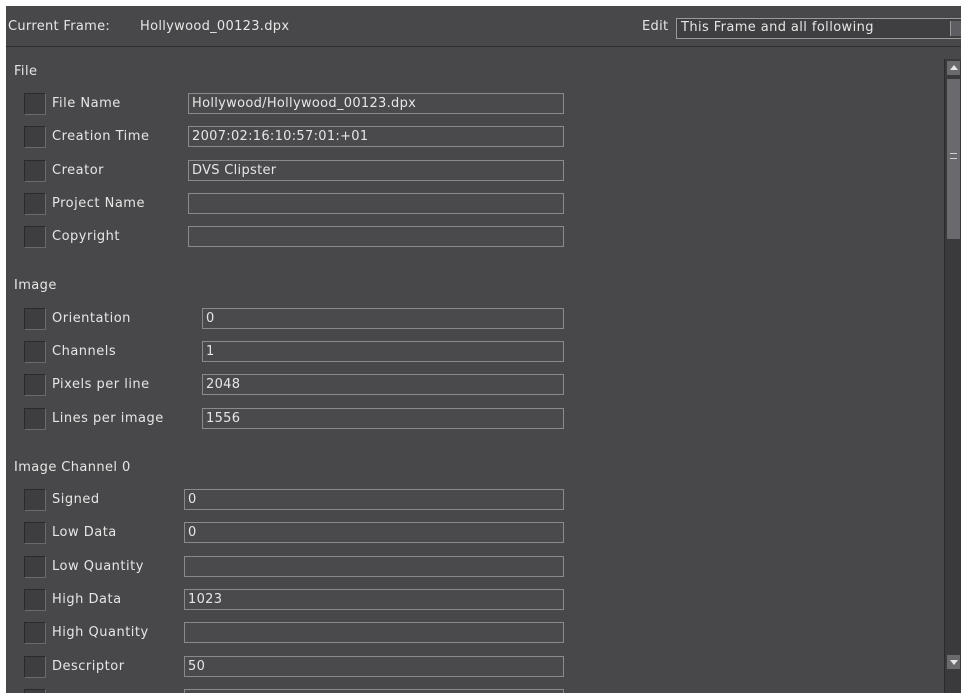  I want to click on creation-time-label: Creation Time, so click(101, 136).